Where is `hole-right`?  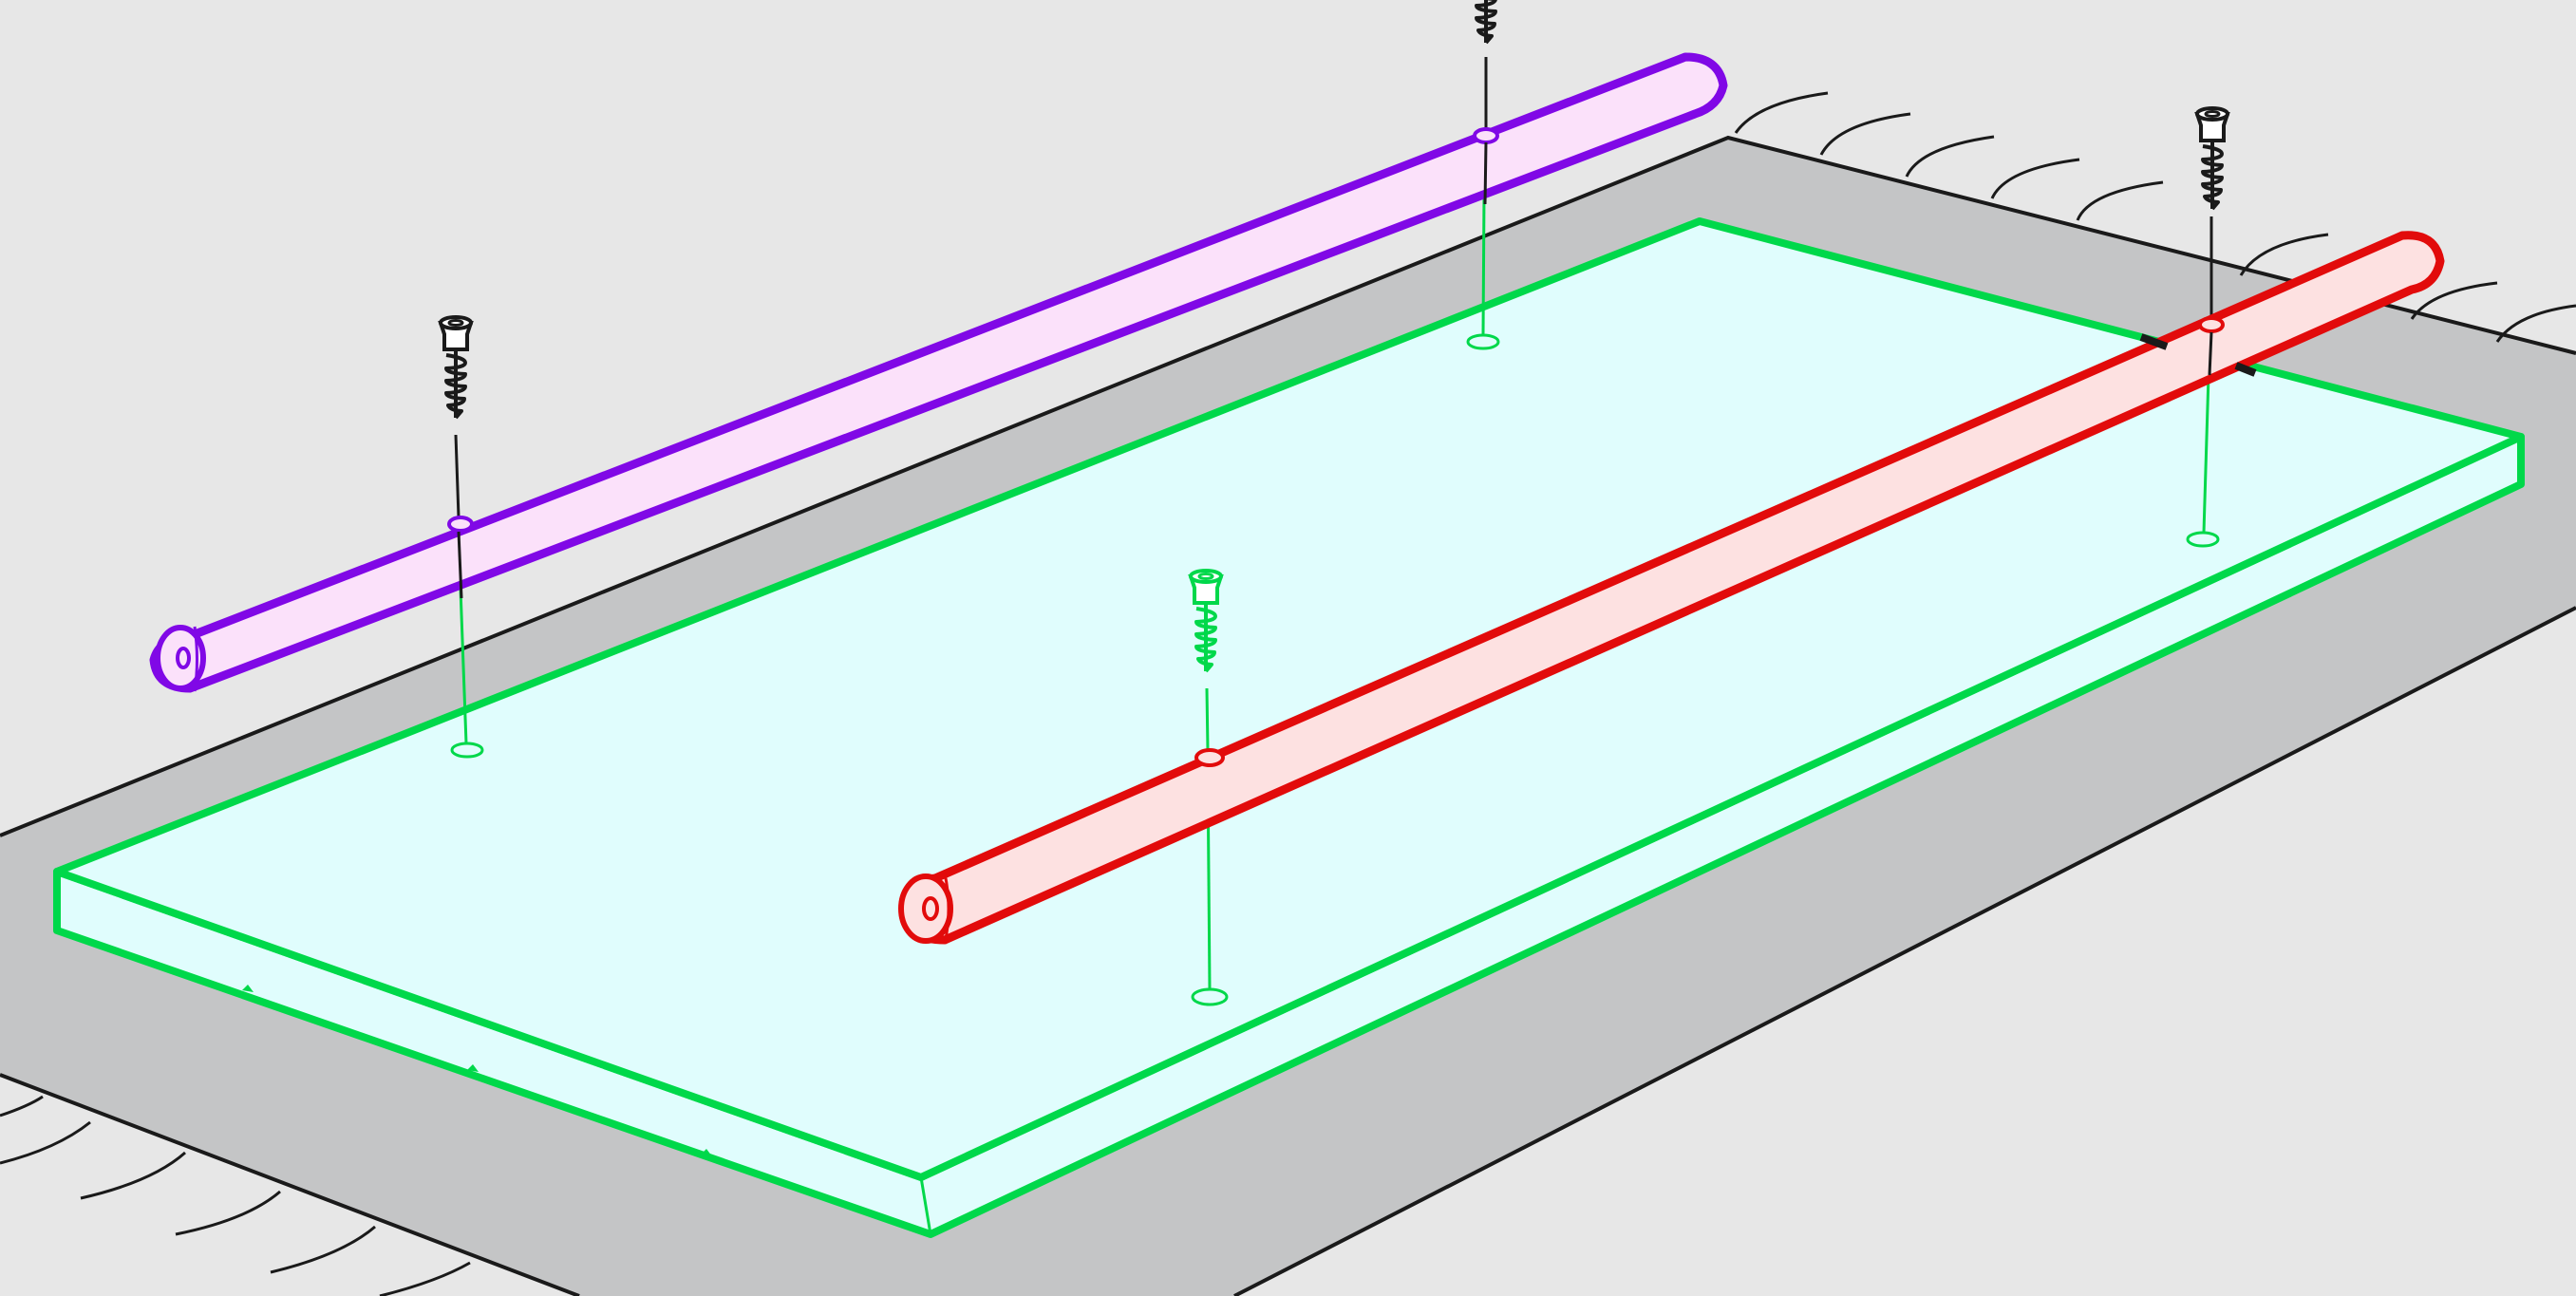
hole-right is located at coordinates (2203, 539).